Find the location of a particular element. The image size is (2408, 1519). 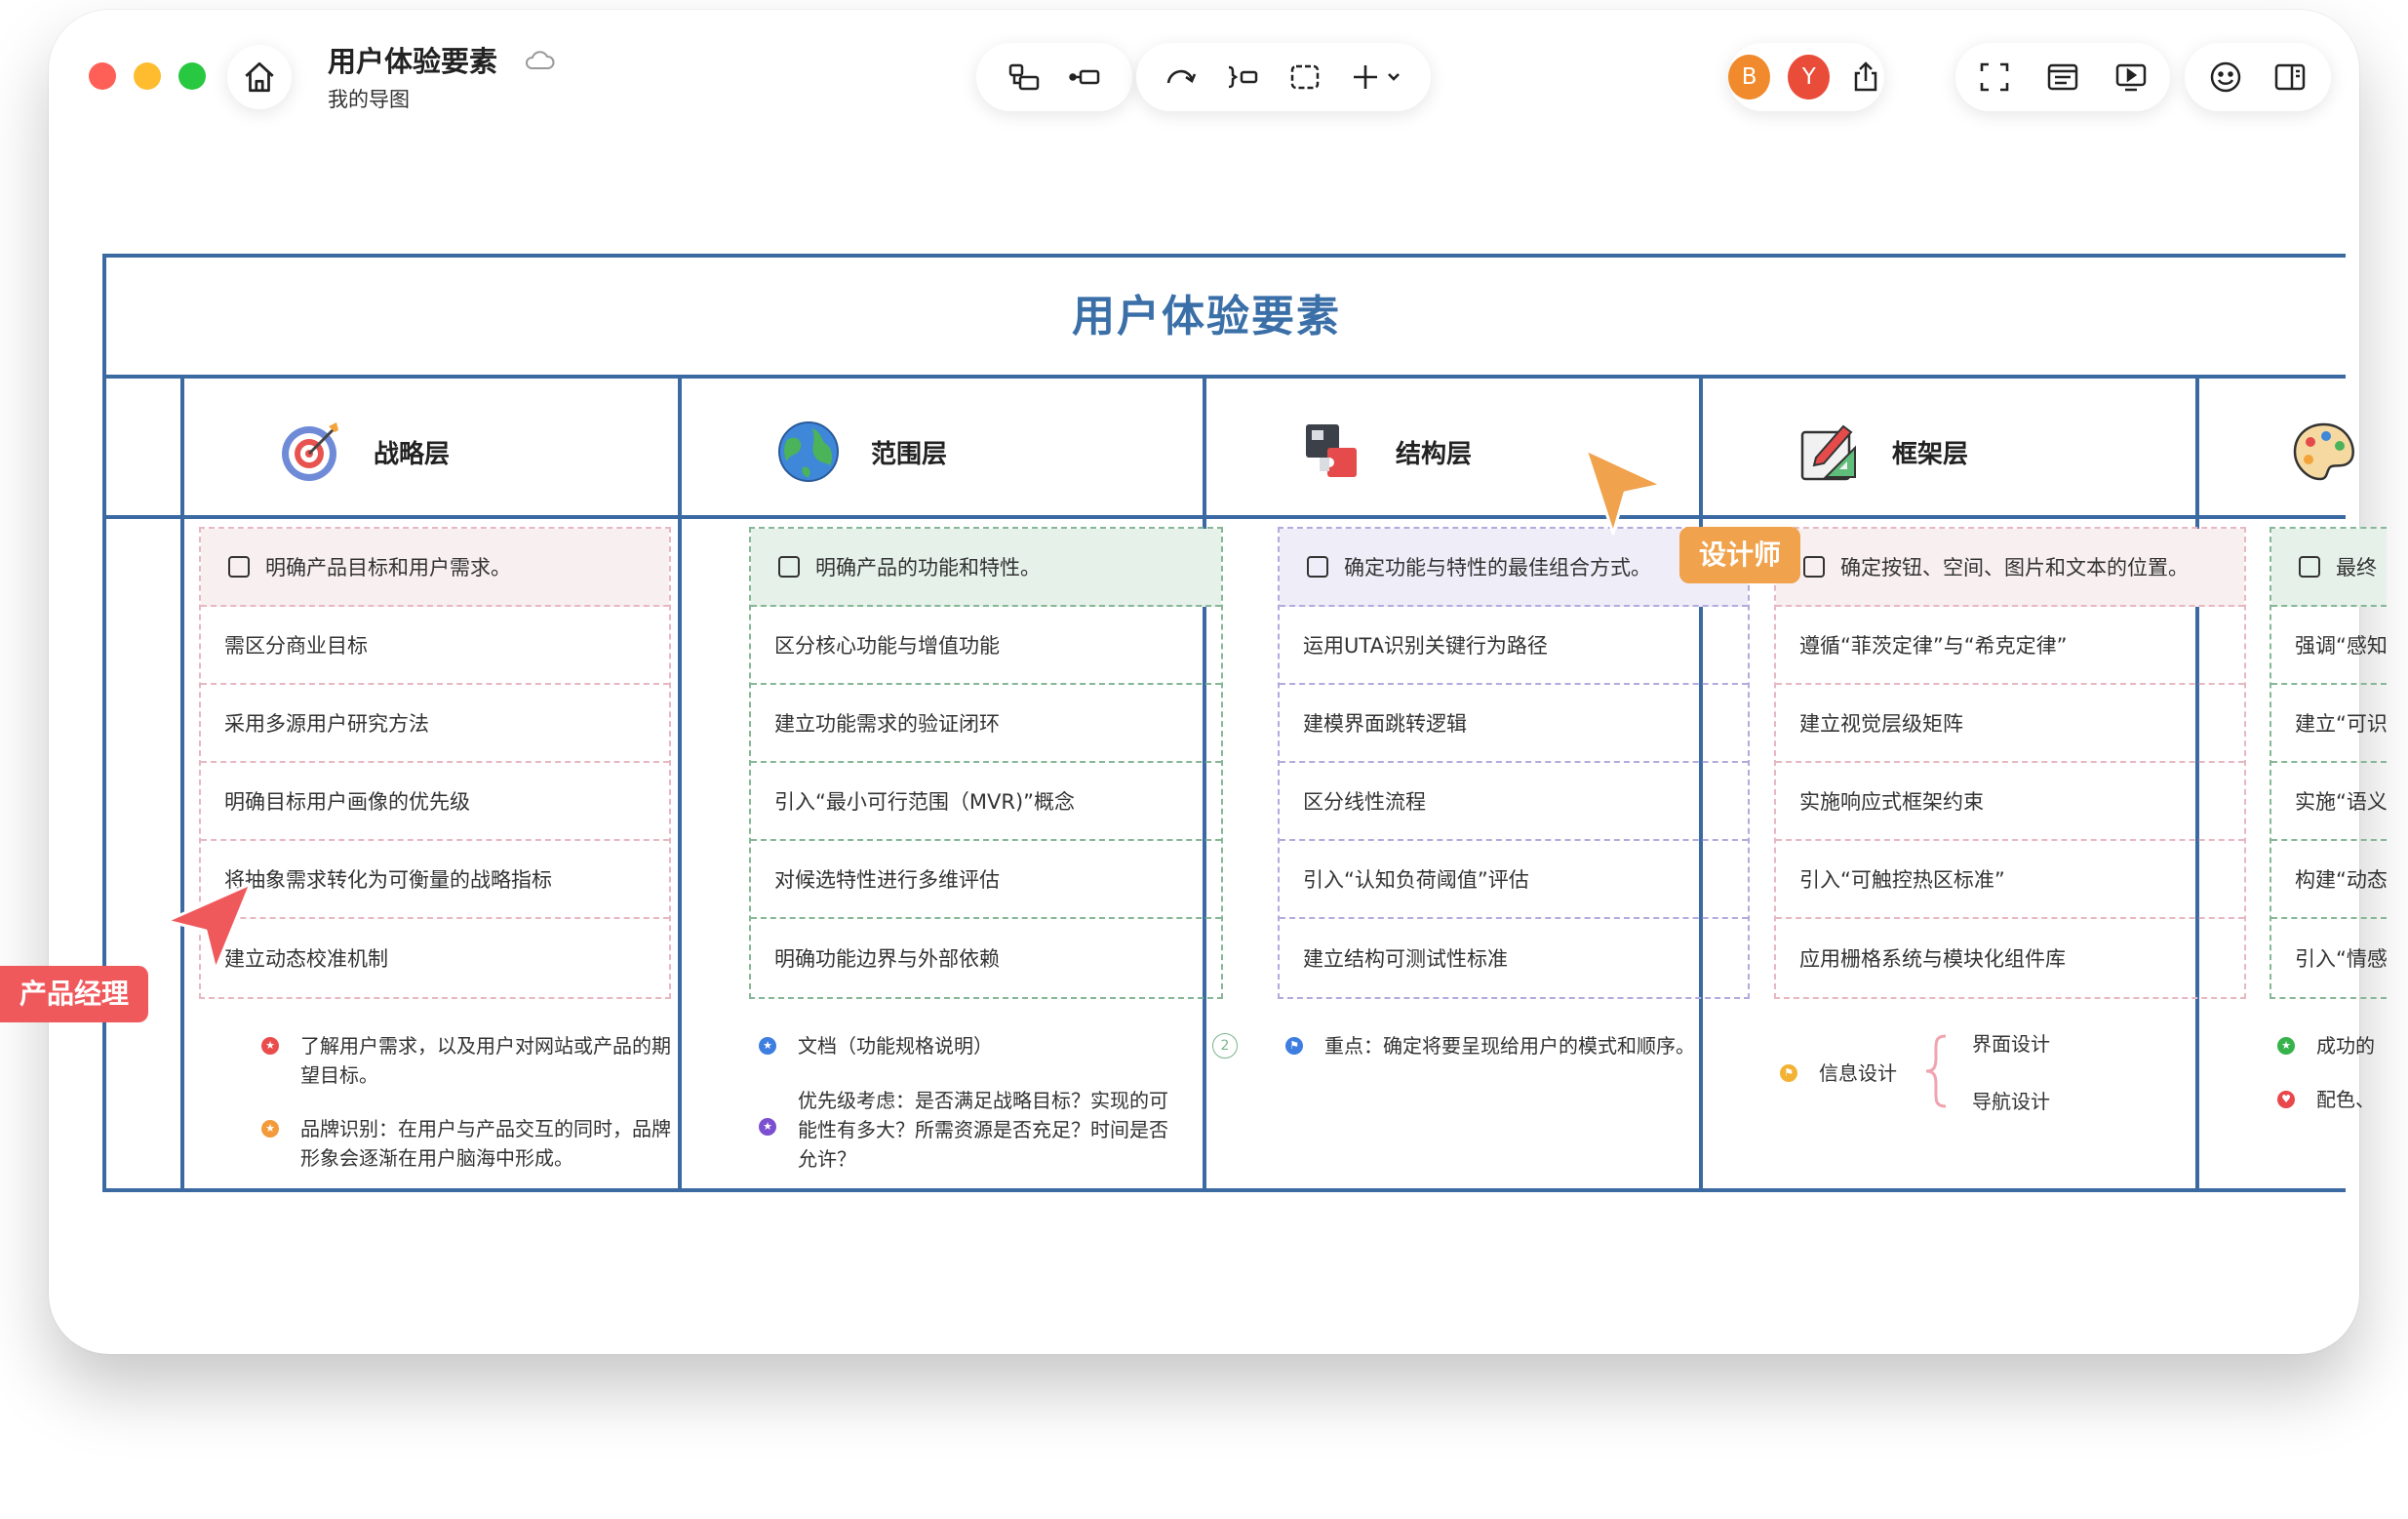

column-header-skeleton: 框架层 is located at coordinates (1882, 451).